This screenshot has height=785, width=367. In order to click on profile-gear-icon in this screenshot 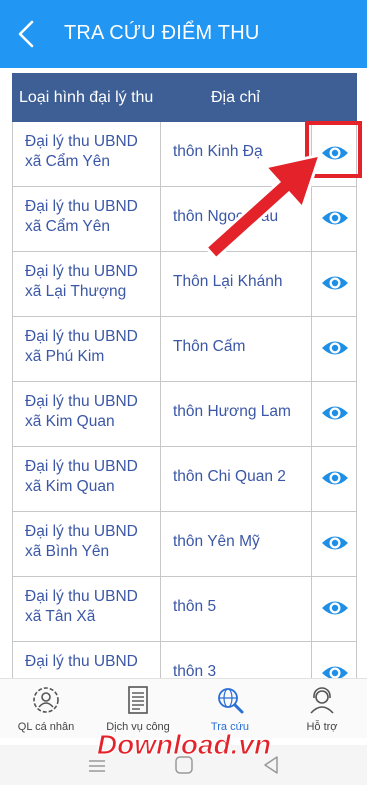, I will do `click(46, 700)`.